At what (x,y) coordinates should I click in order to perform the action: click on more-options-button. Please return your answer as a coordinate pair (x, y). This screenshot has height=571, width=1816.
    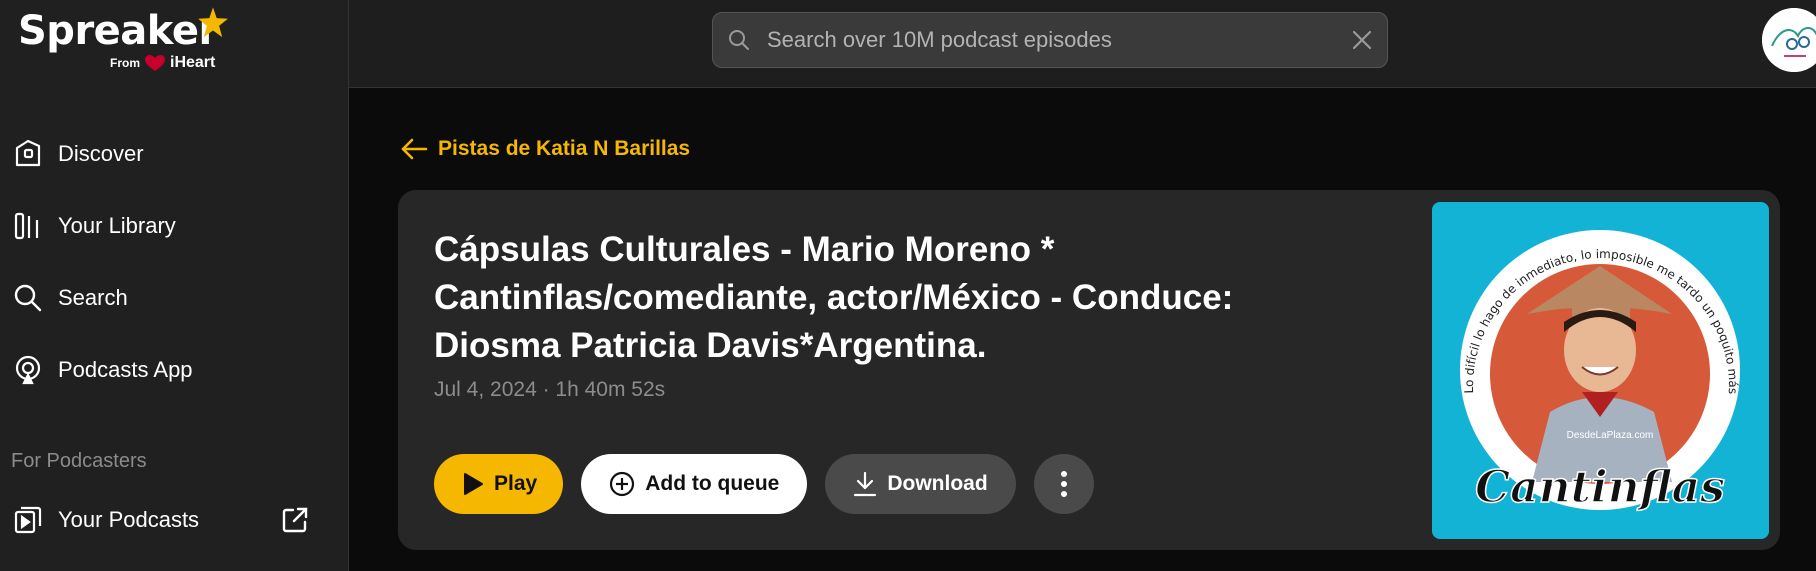
    Looking at the image, I should click on (1063, 484).